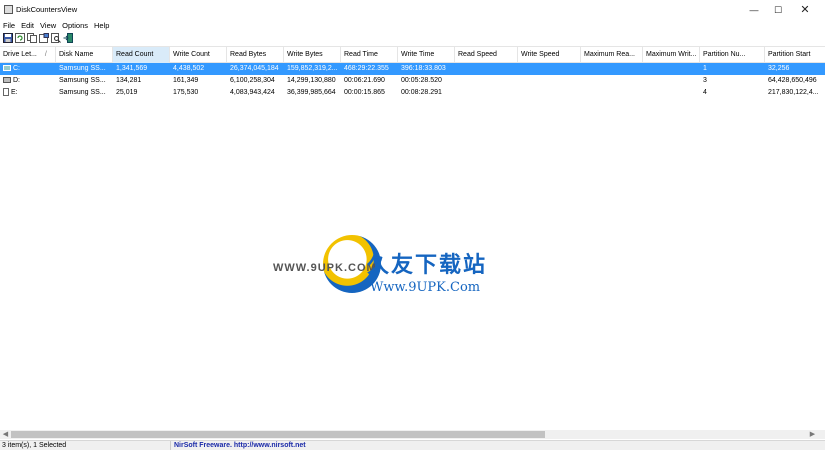  What do you see at coordinates (364, 92) in the screenshot?
I see `cell-read-time: 00:00:15.865` at bounding box center [364, 92].